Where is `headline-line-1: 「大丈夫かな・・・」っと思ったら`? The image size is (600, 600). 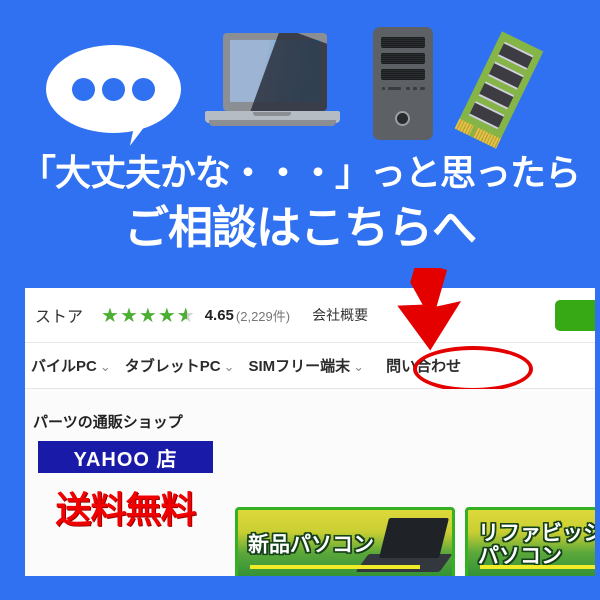
headline-line-1: 「大丈夫かな・・・」っと思ったら is located at coordinates (300, 172).